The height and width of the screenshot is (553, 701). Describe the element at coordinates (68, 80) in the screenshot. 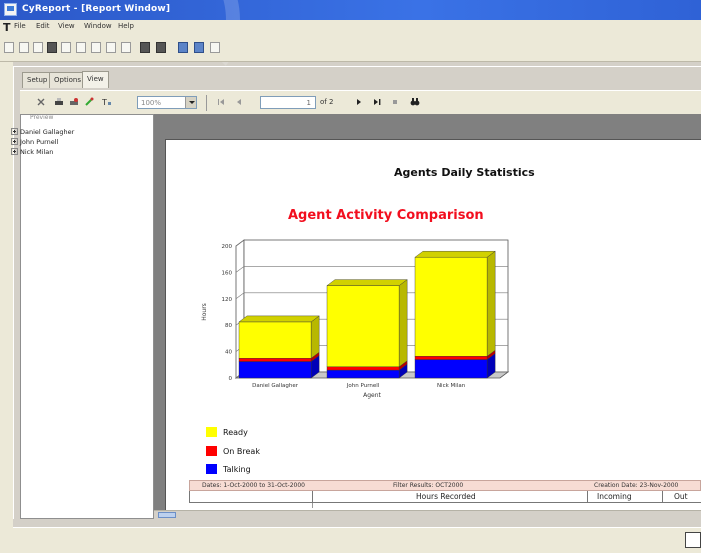

I see `tab-options: Options` at that location.